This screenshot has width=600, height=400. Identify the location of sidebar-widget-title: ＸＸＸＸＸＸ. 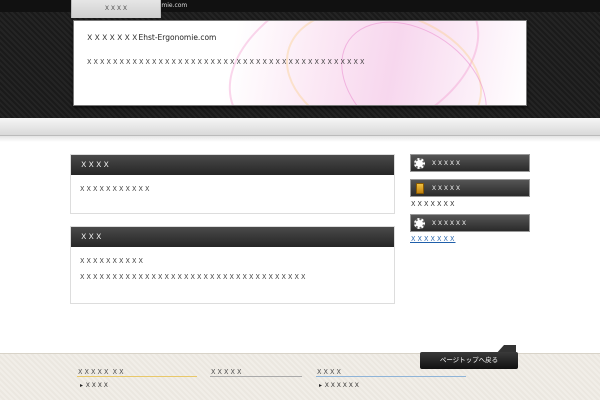
(470, 223).